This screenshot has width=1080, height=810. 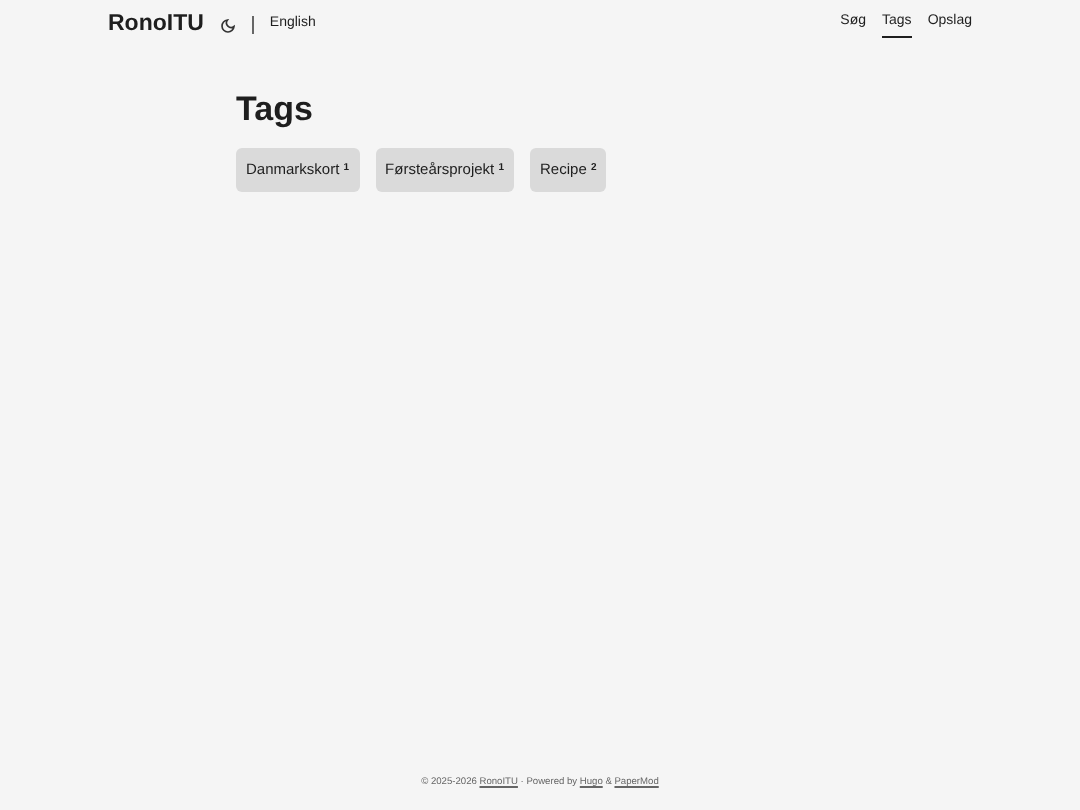 I want to click on moon-icon, so click(x=227, y=25).